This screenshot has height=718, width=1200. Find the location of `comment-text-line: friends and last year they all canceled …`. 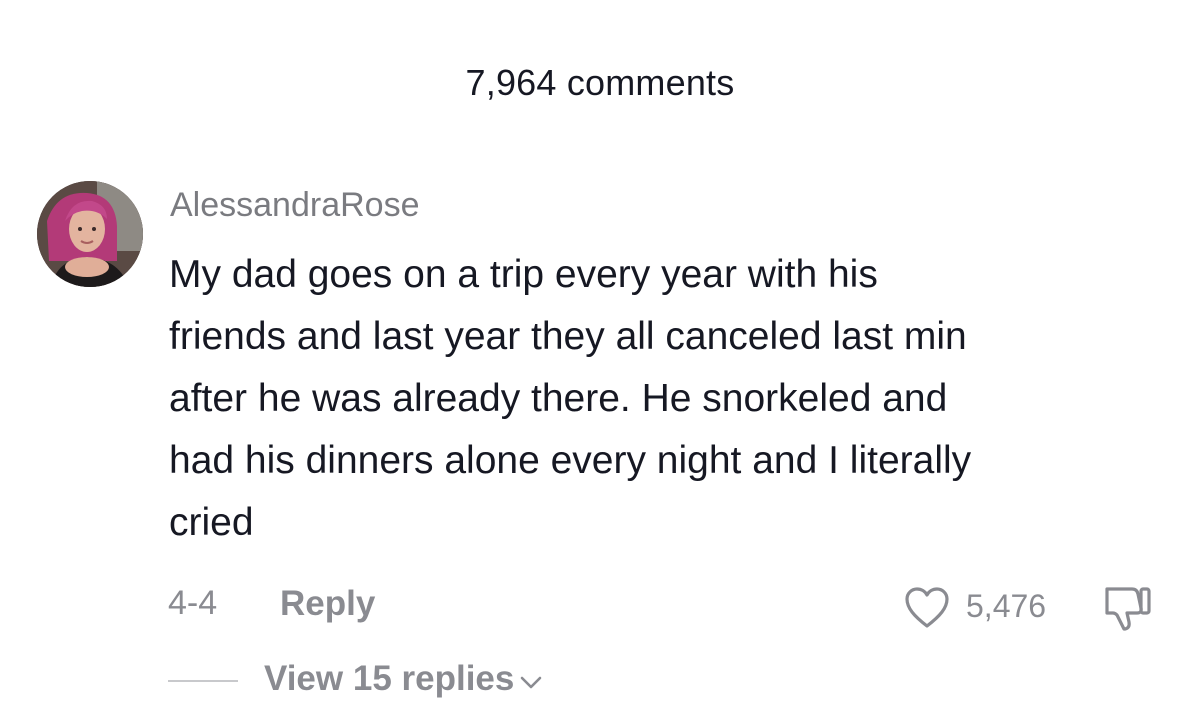

comment-text-line: friends and last year they all canceled … is located at coordinates (568, 336).